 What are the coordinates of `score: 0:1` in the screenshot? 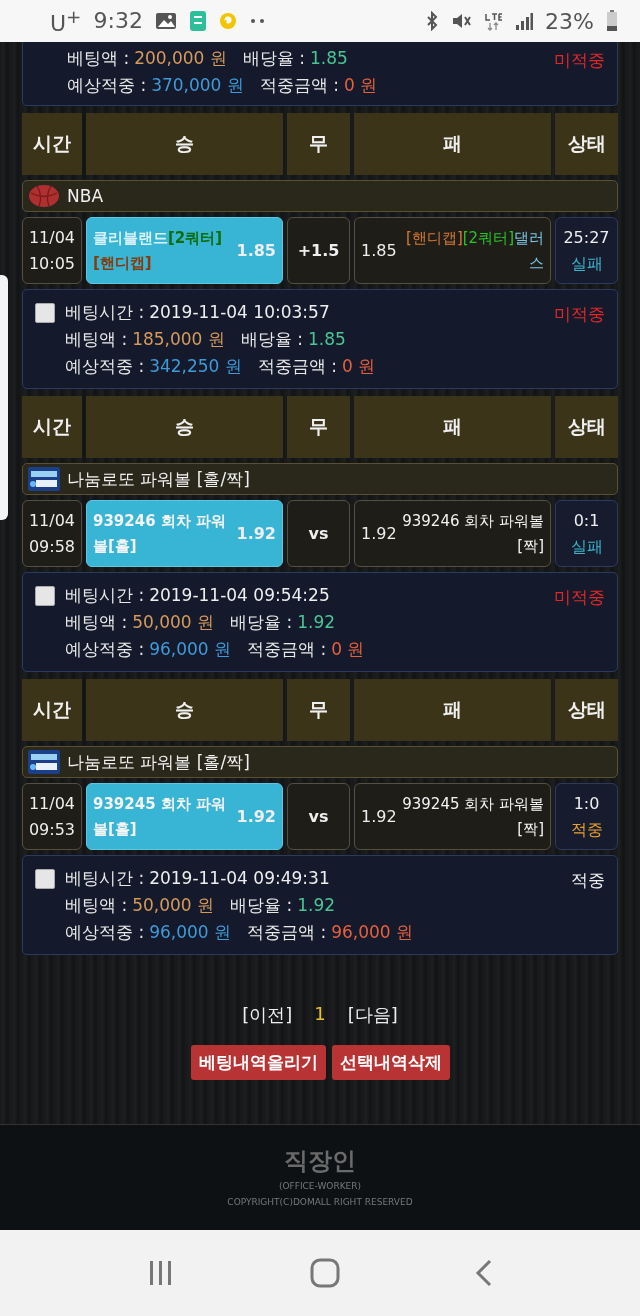 It's located at (586, 520).